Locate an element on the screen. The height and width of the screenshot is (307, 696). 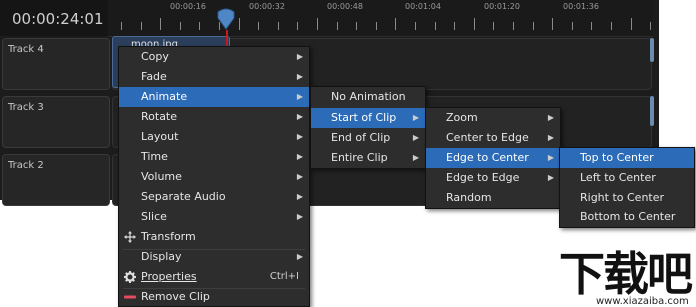
shortcut-label: Ctrl+I is located at coordinates (284, 276).